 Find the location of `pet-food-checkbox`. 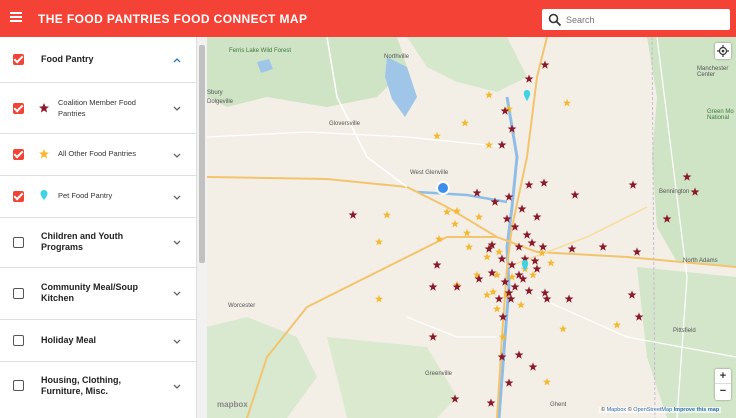

pet-food-checkbox is located at coordinates (18, 196).